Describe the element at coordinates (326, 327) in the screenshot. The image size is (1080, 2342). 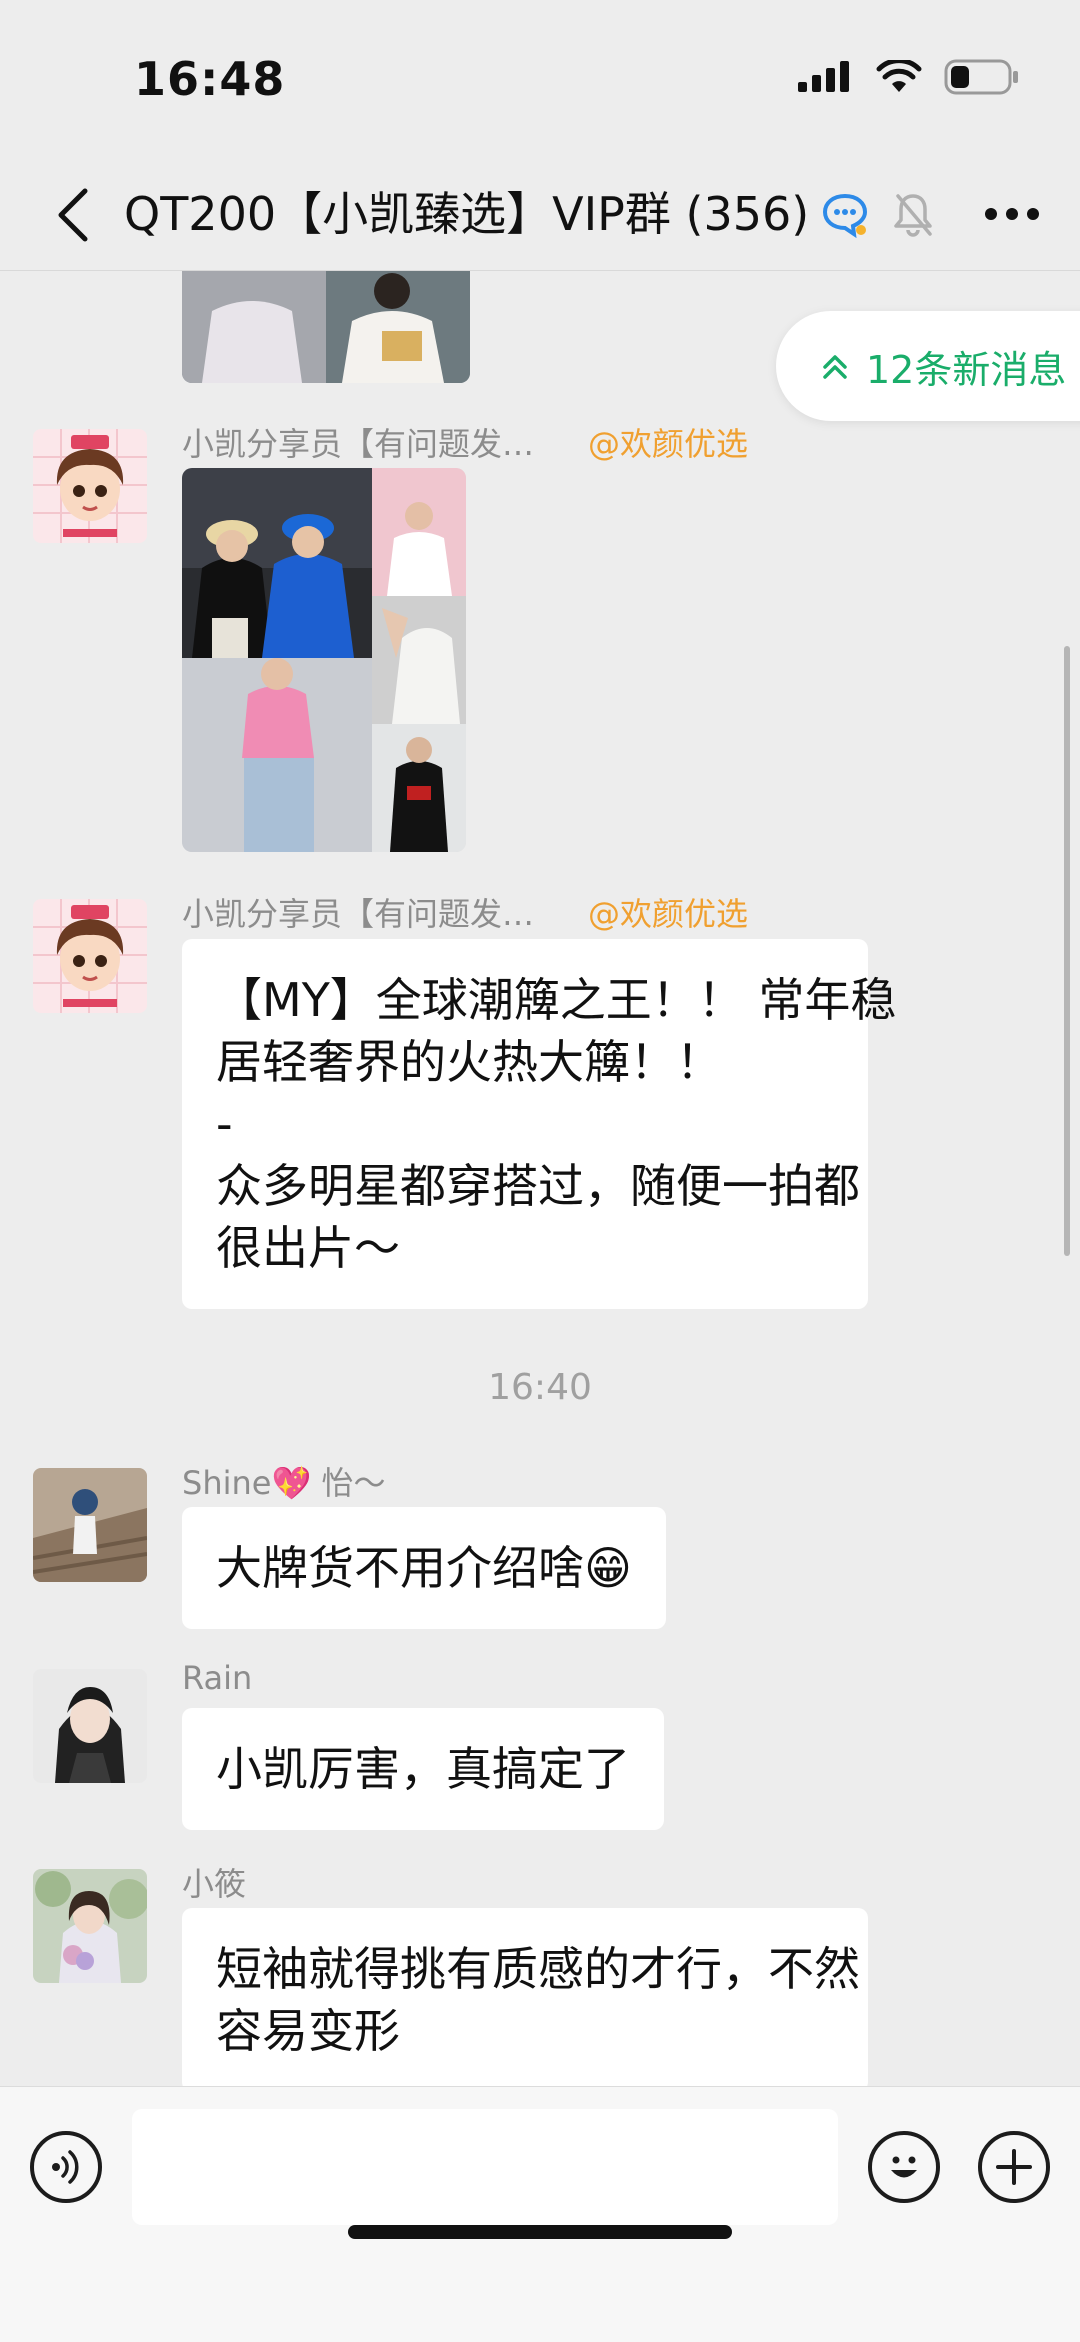
I see `previous-image-message` at that location.